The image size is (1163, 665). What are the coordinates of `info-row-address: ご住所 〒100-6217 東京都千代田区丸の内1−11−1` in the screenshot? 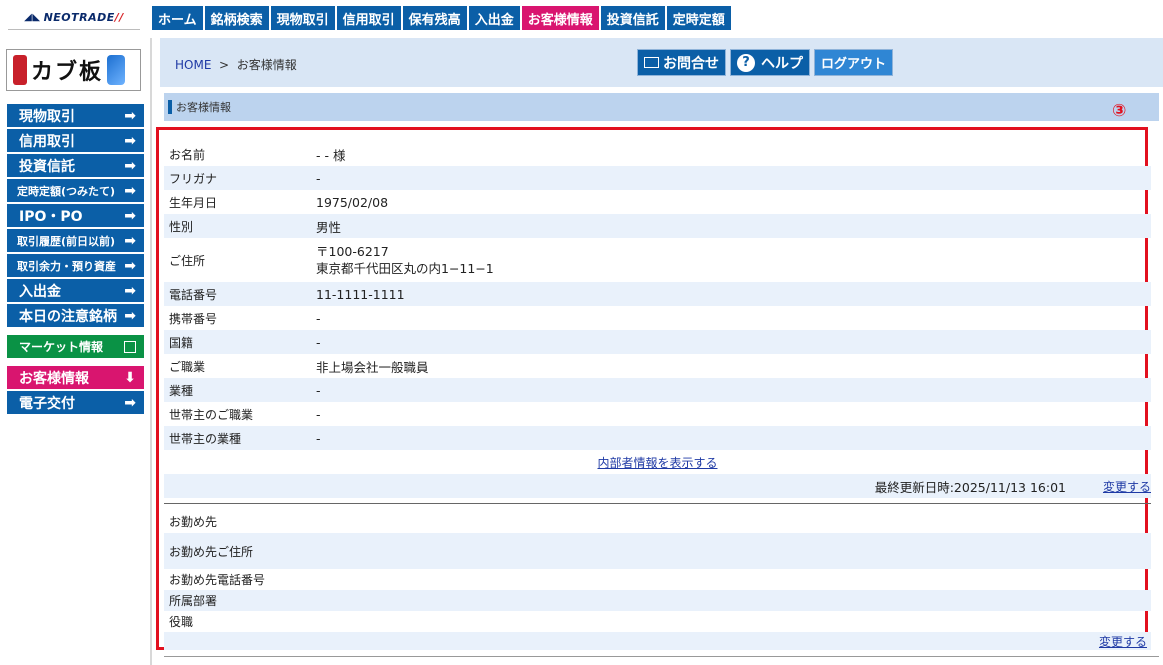 It's located at (657, 260).